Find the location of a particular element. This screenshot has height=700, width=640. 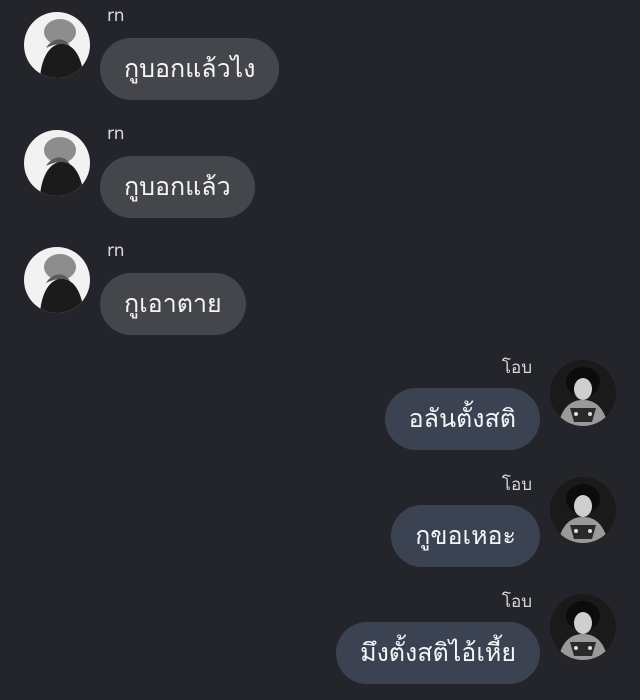

message-bubble: กูบอกแล้ว is located at coordinates (177, 187).